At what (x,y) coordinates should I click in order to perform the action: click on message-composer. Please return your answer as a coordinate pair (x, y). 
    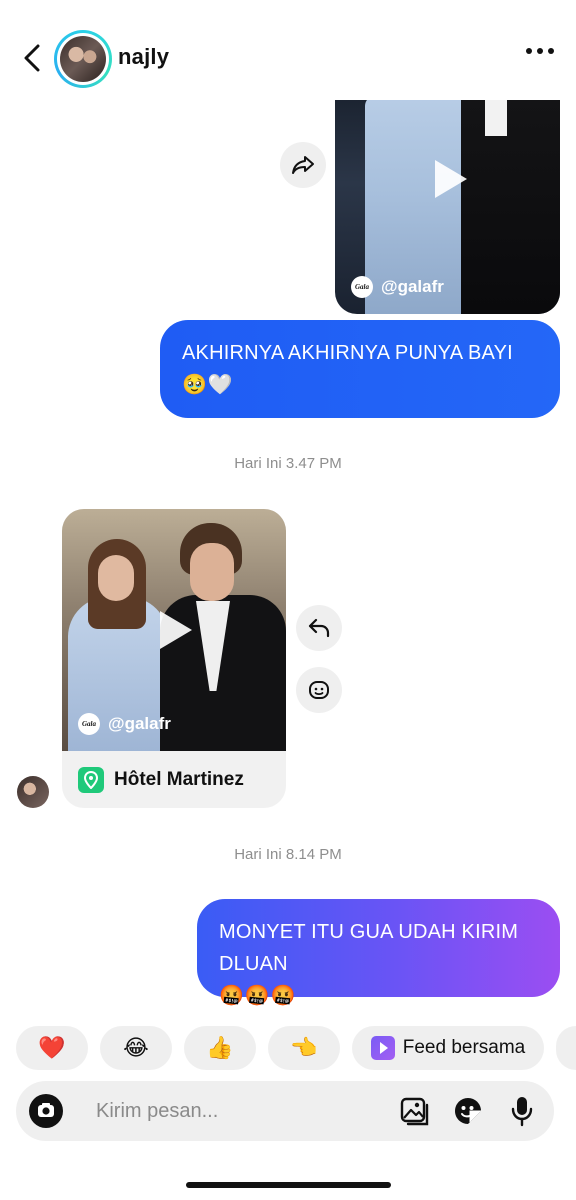
    Looking at the image, I should click on (285, 1111).